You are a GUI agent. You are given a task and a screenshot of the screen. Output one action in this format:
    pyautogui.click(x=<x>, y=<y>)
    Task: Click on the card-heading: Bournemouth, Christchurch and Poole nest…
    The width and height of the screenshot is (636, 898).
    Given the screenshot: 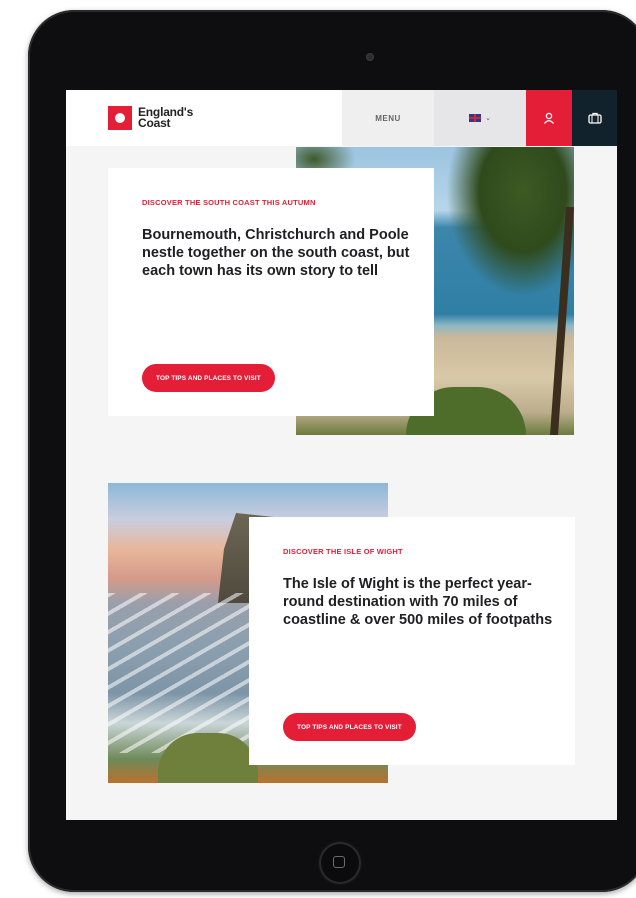 What is the action you would take?
    pyautogui.click(x=276, y=253)
    